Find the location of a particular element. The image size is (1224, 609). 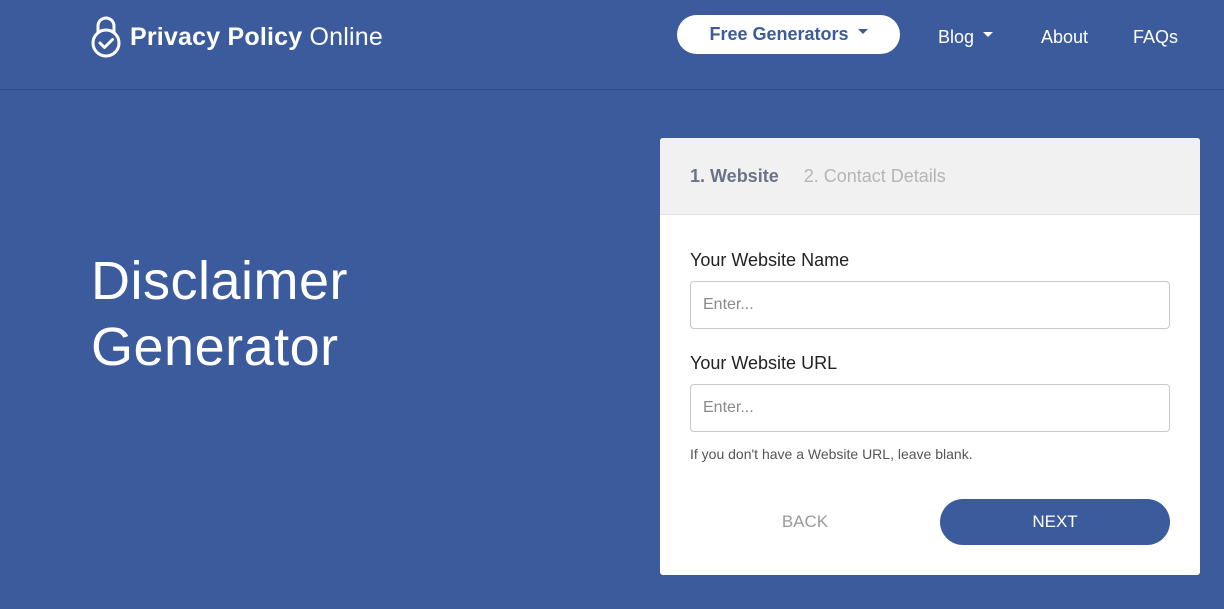

website-url-label: Your Website URL is located at coordinates (764, 363).